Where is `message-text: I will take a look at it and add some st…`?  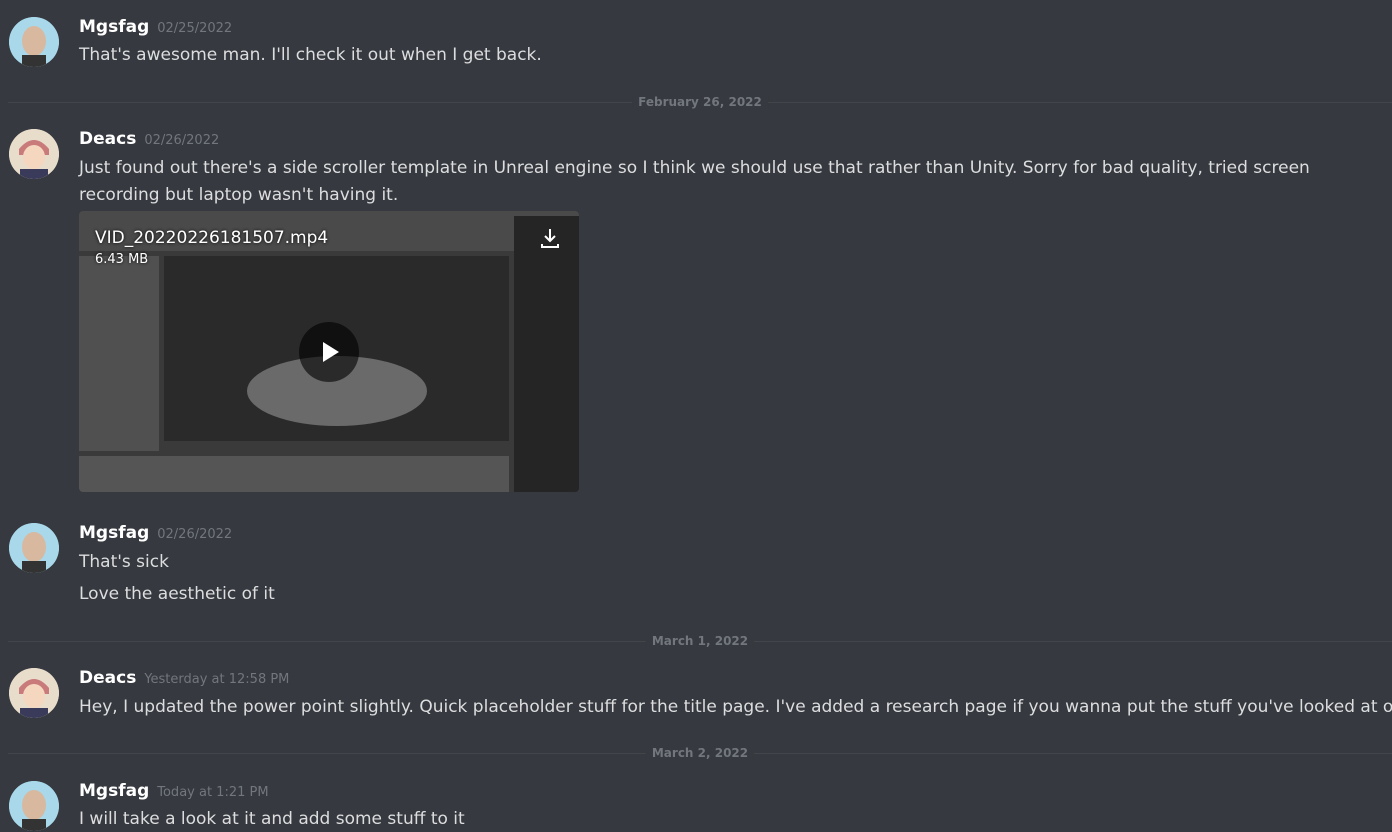
message-text: I will take a look at it and add some st… is located at coordinates (272, 819).